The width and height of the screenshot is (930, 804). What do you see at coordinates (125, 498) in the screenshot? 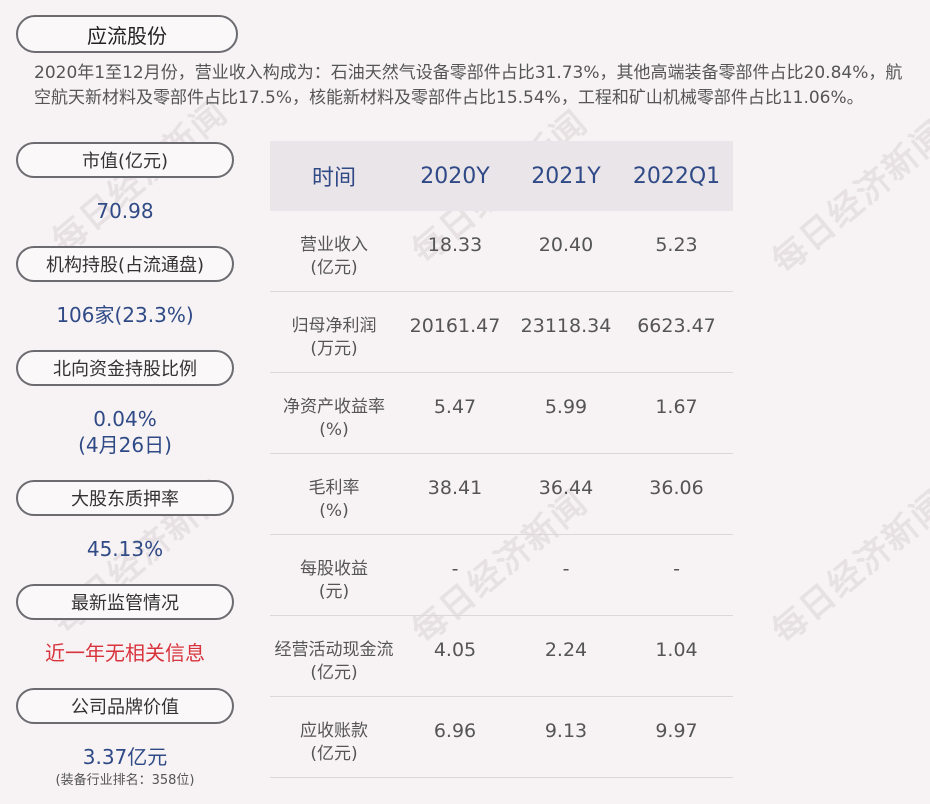
I see `pledge-label: 大股东质押率` at bounding box center [125, 498].